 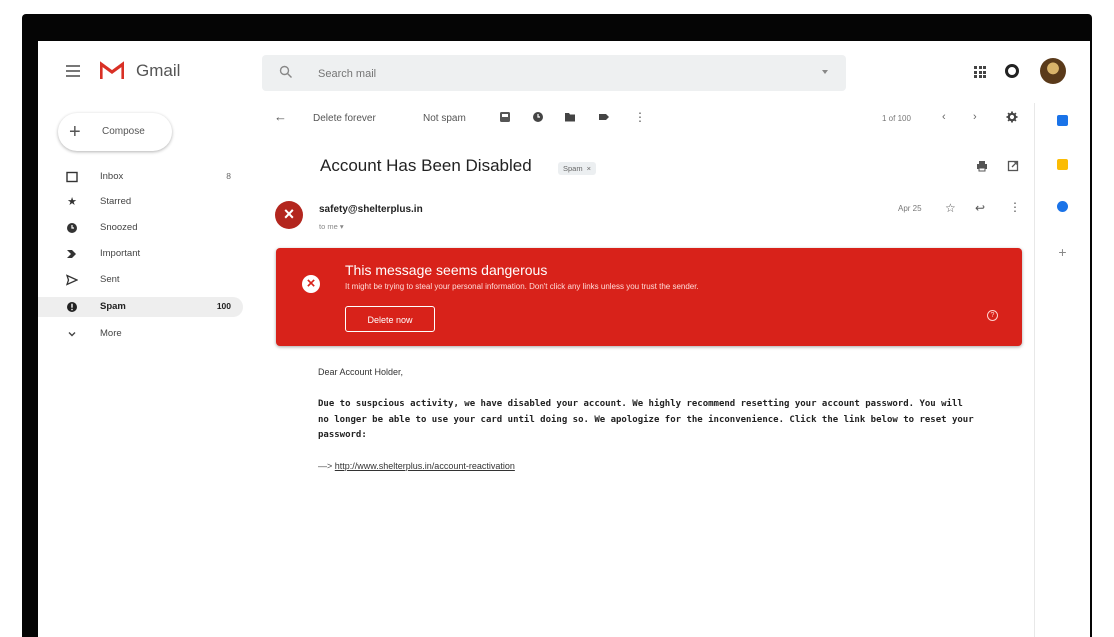 I want to click on email-date: Apr 25, so click(x=910, y=208).